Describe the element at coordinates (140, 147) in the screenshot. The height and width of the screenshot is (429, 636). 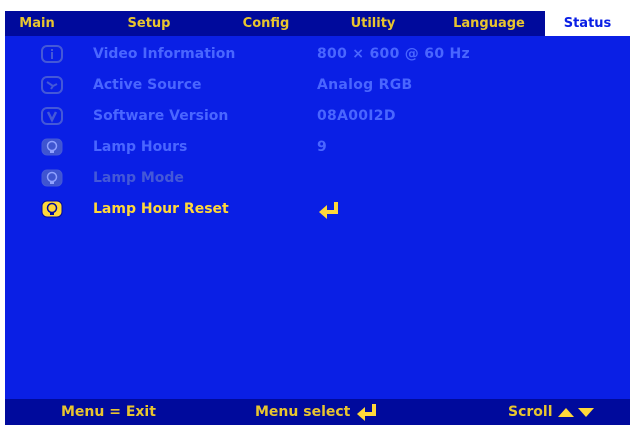
I see `row-label: Lamp Hours` at that location.